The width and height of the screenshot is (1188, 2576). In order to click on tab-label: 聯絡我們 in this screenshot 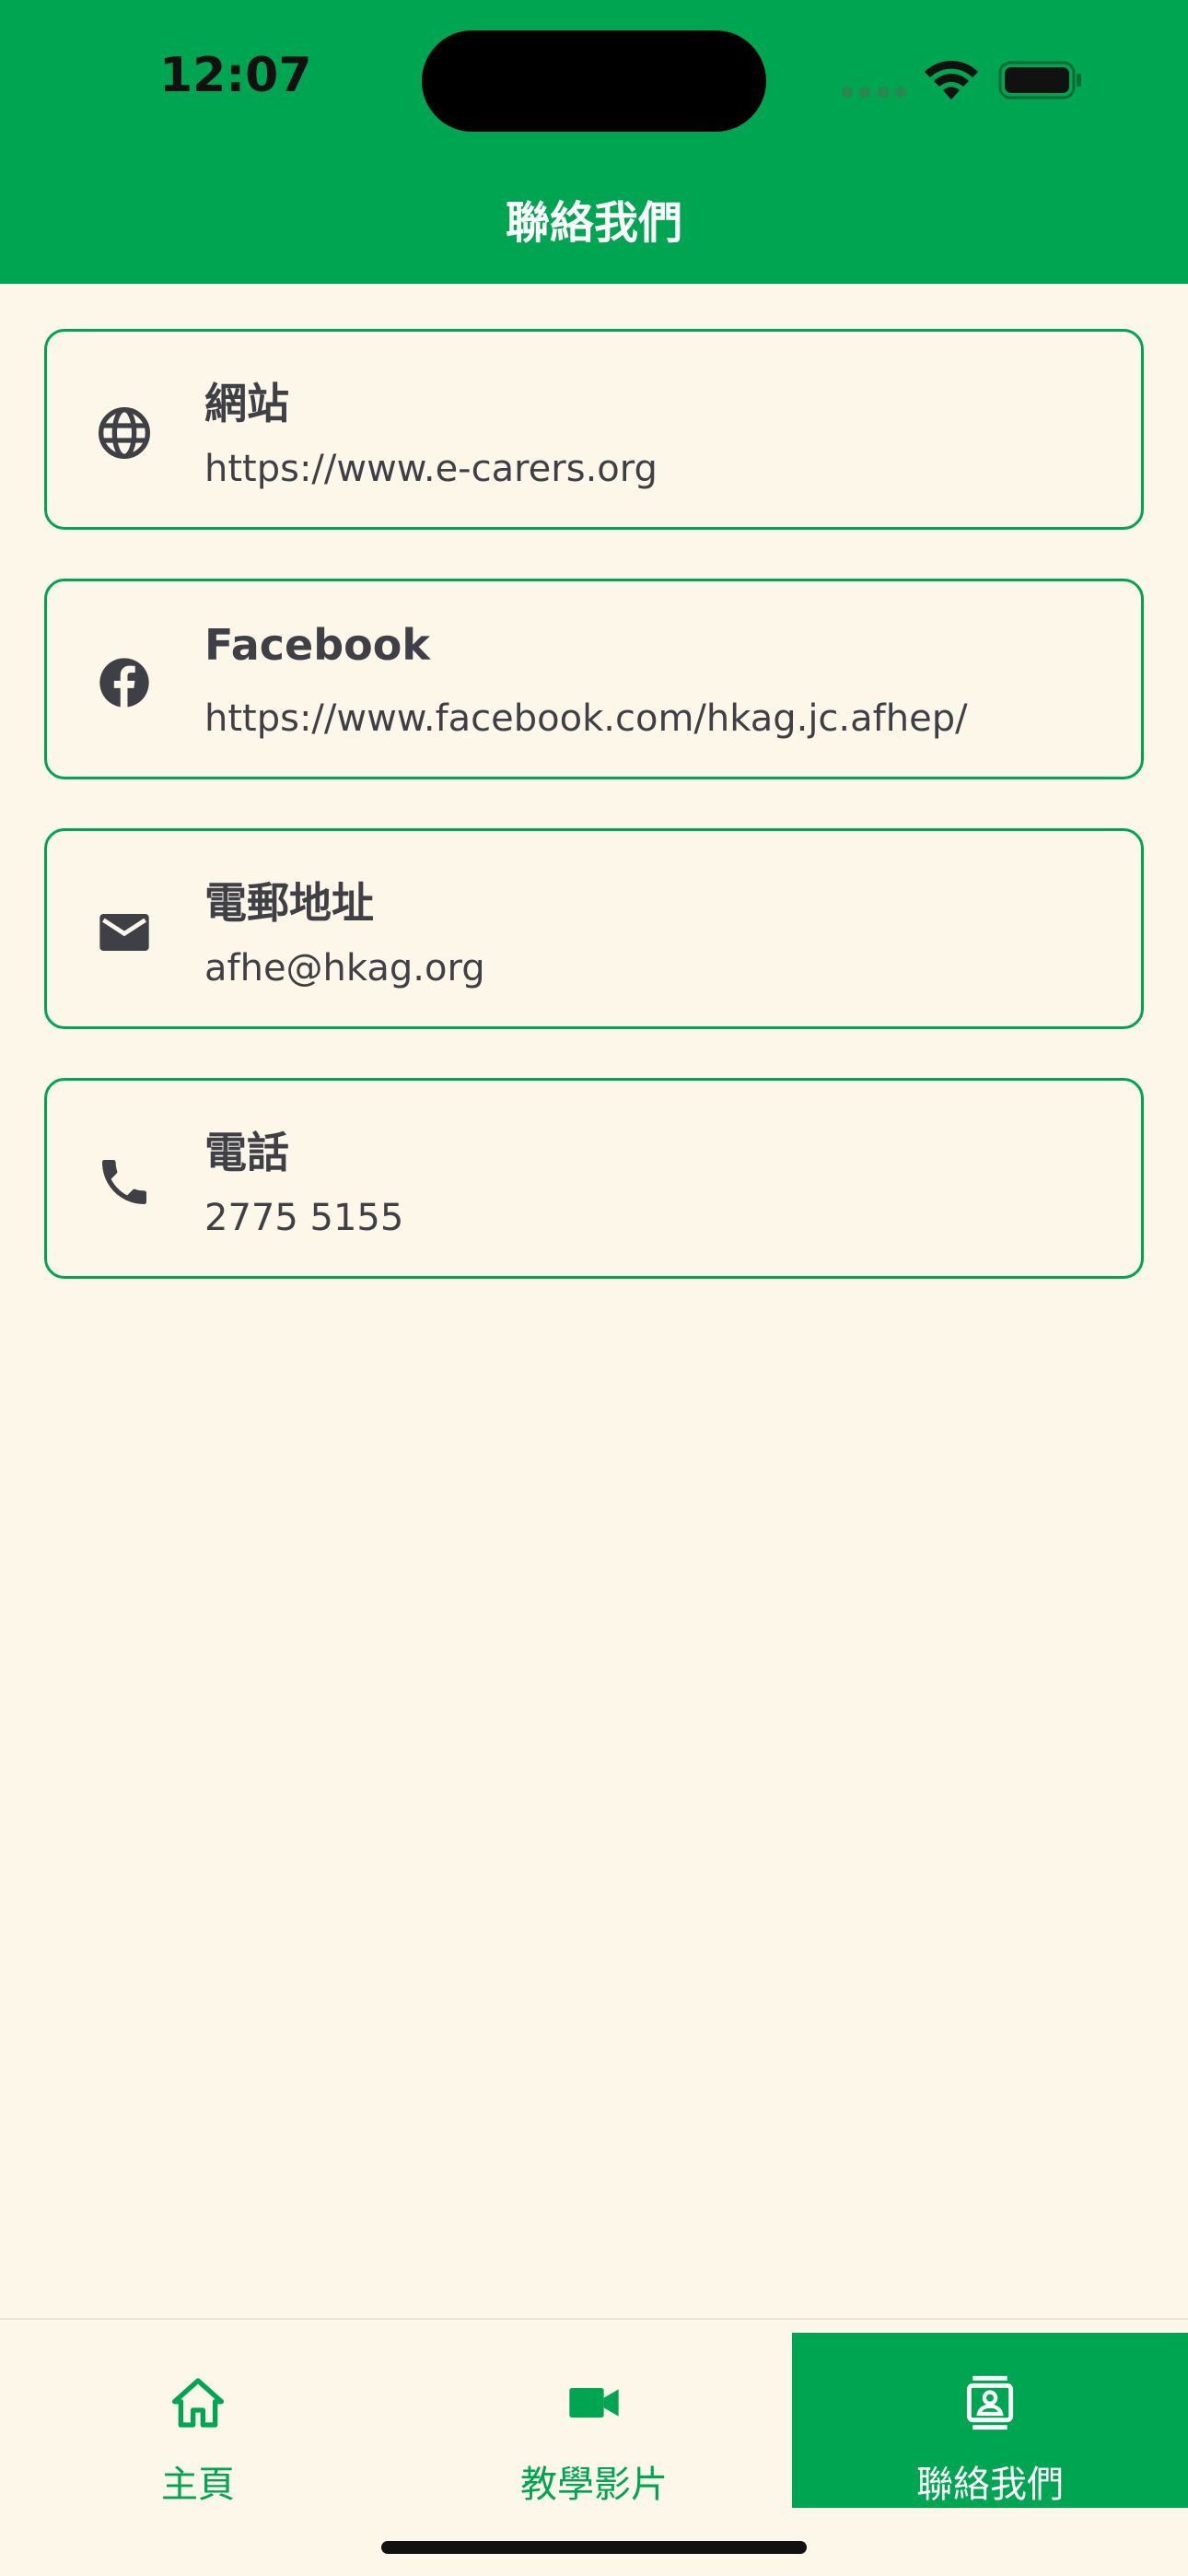, I will do `click(990, 2485)`.